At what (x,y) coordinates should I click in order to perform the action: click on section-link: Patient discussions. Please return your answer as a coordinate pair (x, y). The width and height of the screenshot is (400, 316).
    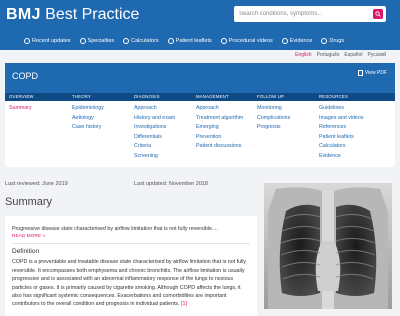
    Looking at the image, I should click on (219, 147).